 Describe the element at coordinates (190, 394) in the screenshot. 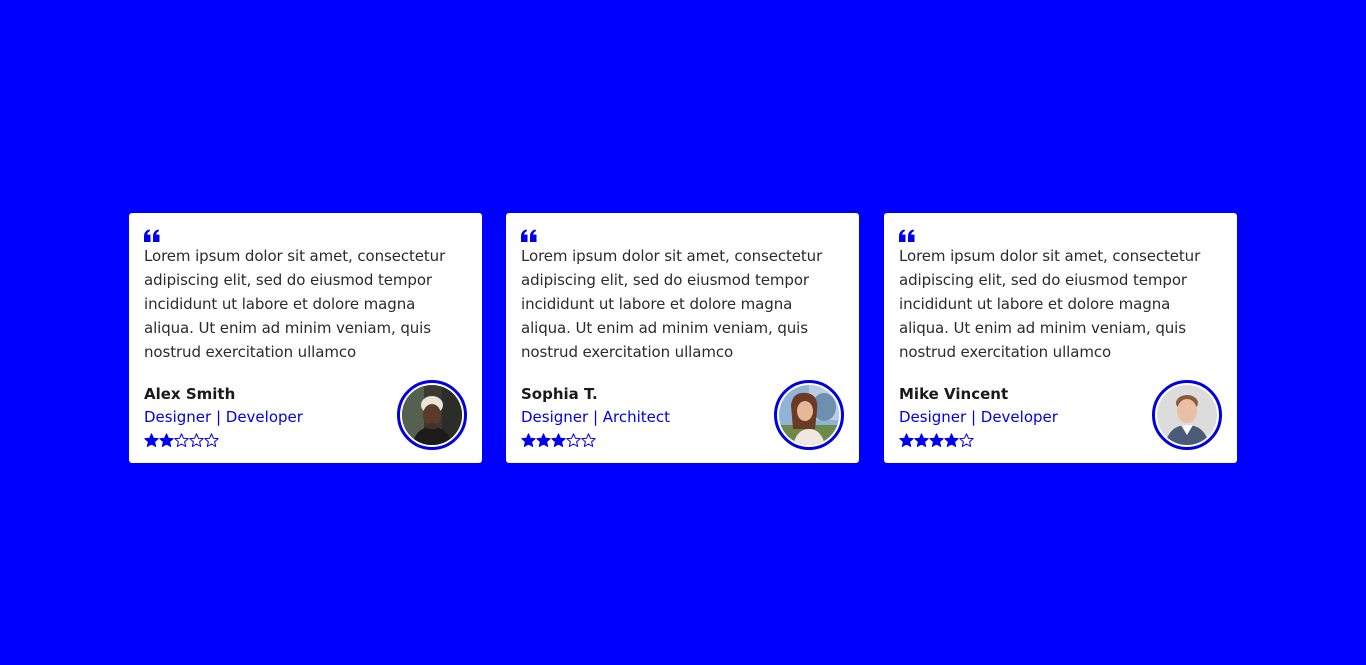

I see `author-name: Alex Smith` at that location.